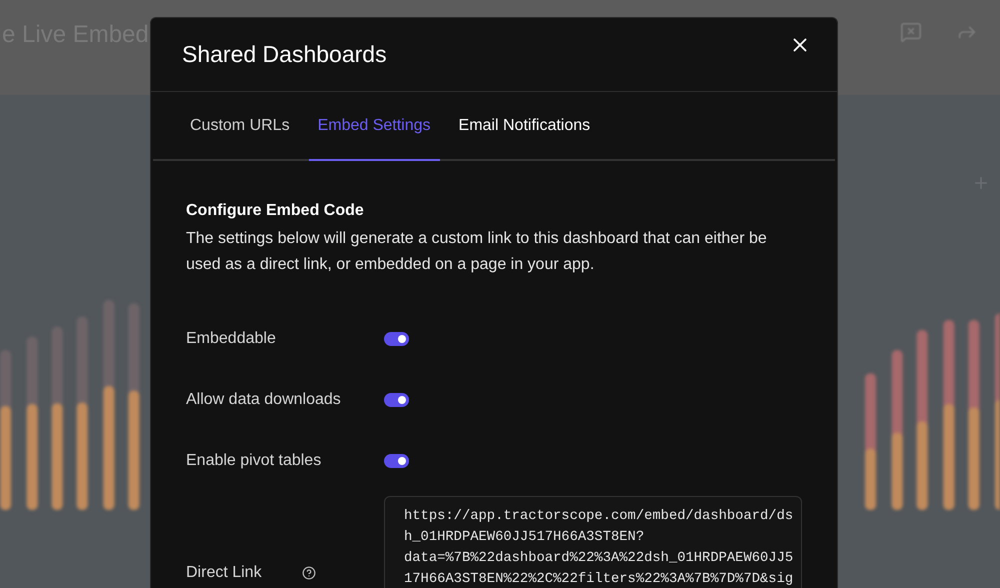 The width and height of the screenshot is (1000, 588). What do you see at coordinates (309, 573) in the screenshot?
I see `help-icon` at bounding box center [309, 573].